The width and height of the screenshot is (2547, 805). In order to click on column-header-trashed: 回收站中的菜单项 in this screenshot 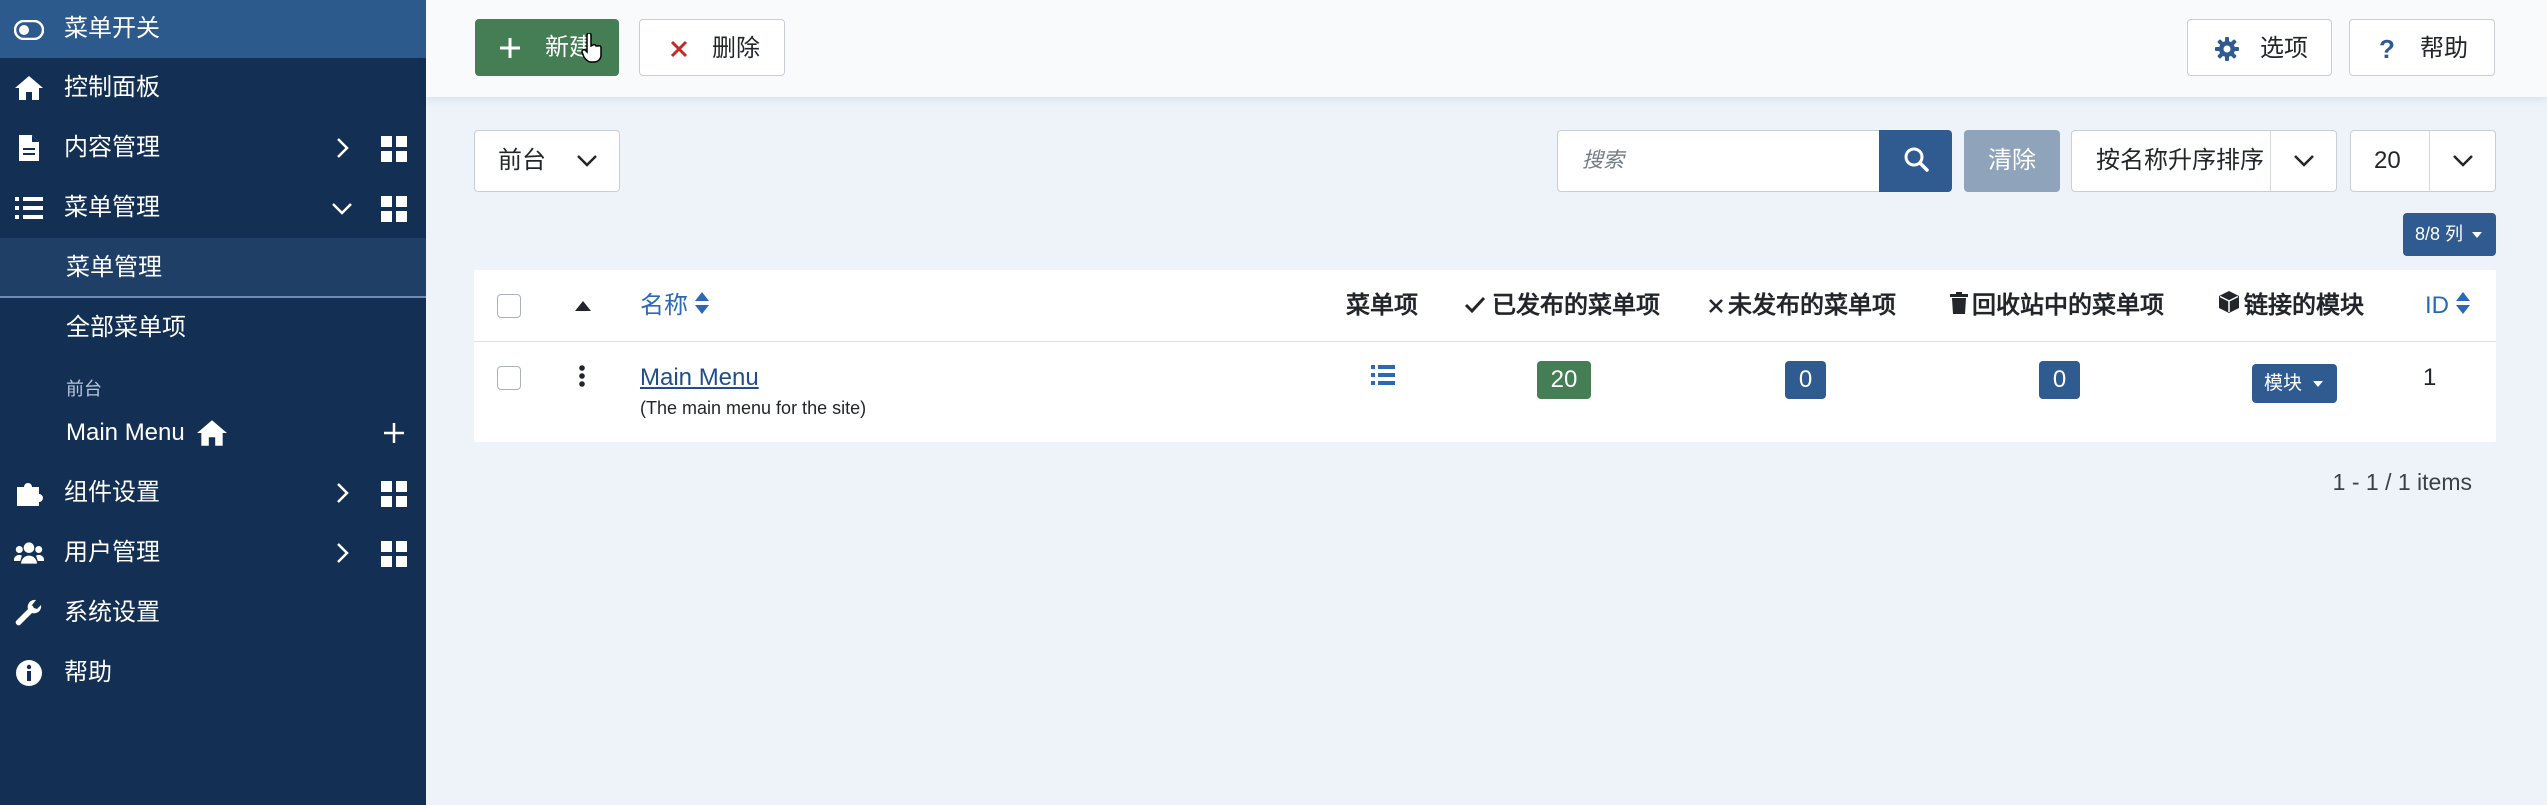, I will do `click(2057, 306)`.